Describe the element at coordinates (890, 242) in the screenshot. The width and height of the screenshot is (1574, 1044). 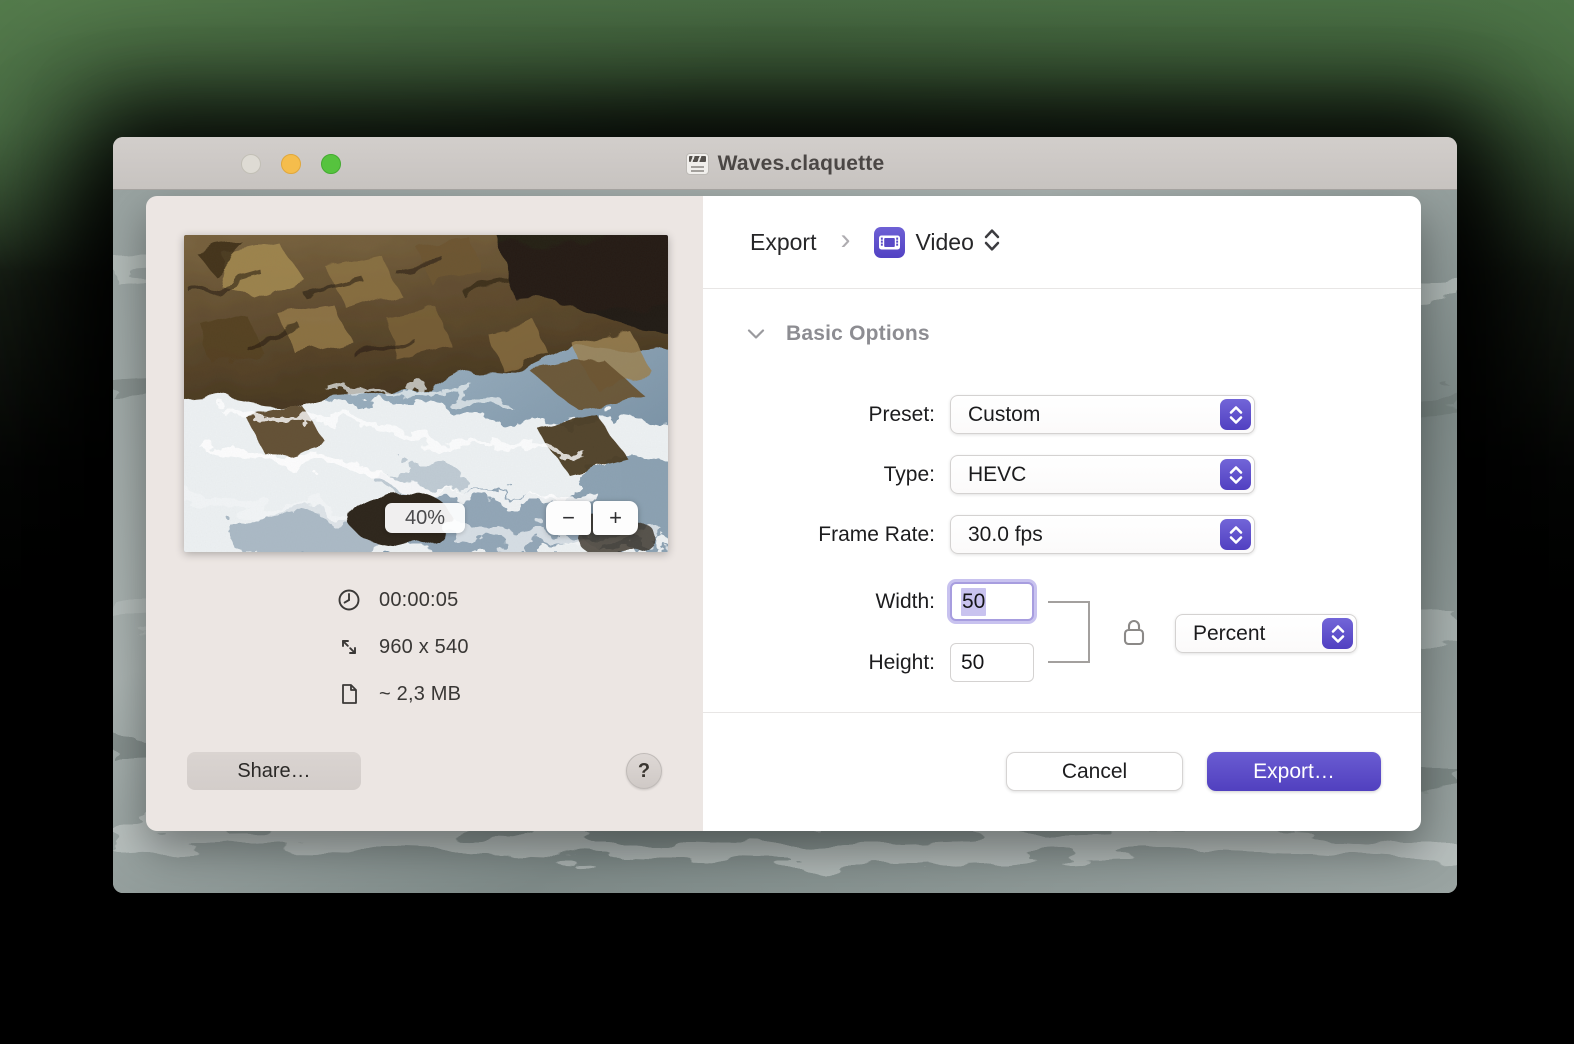
I see `video-format-icon` at that location.